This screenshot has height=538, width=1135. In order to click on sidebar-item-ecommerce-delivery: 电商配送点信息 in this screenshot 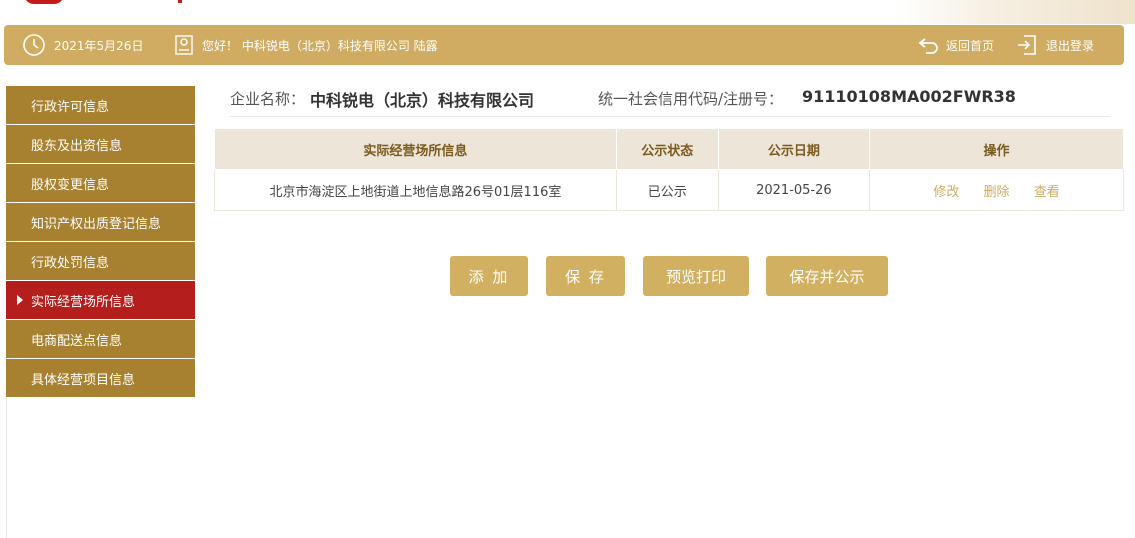, I will do `click(100, 339)`.